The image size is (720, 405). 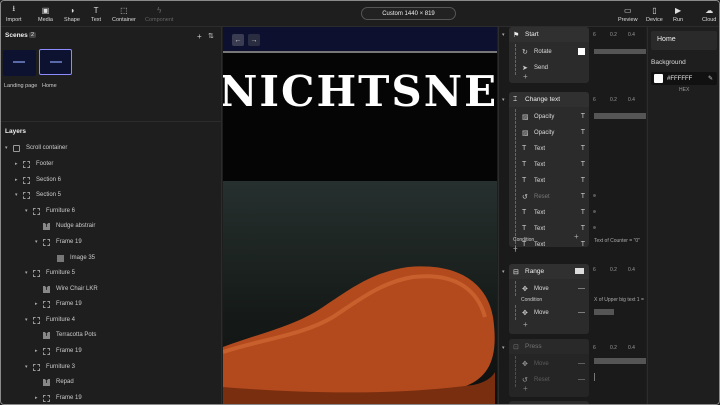 I want to click on eyedropper-icon: ✎, so click(x=710, y=78).